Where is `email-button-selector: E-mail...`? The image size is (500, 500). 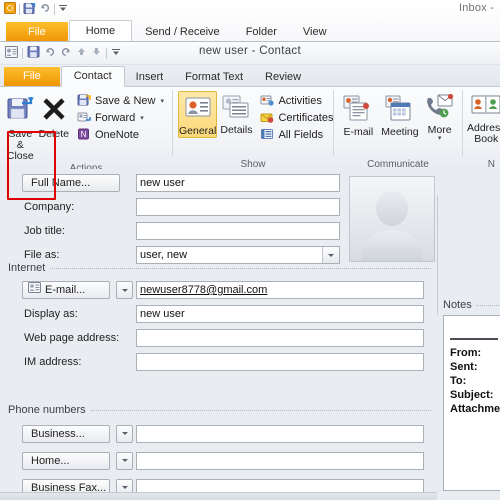
email-button-selector: E-mail... is located at coordinates (66, 290).